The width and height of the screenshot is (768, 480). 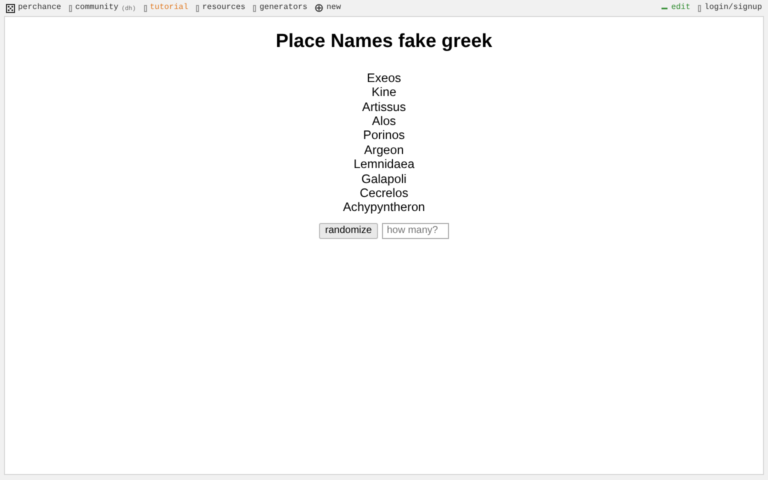 I want to click on nav-link: generators, so click(x=280, y=8).